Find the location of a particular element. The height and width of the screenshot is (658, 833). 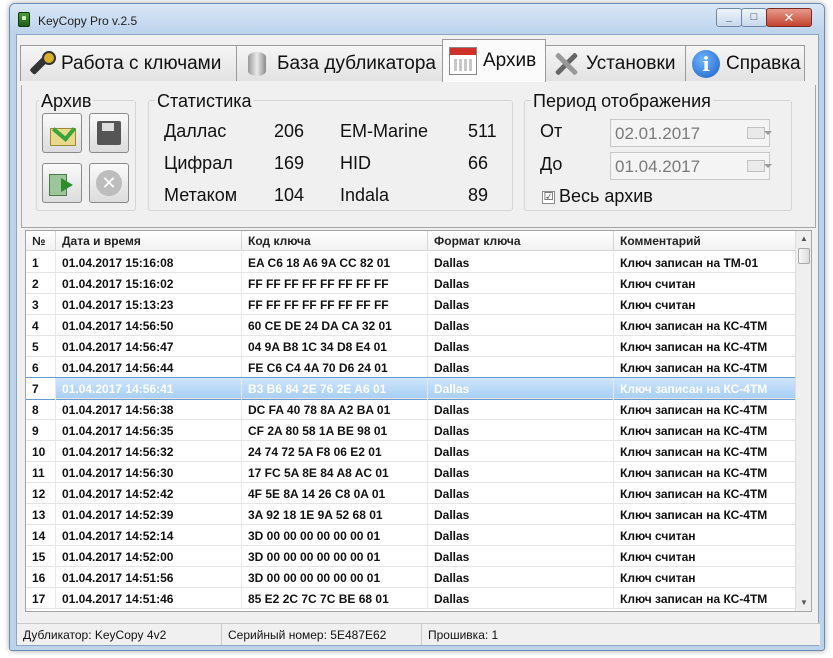

export-archive-button is located at coordinates (62, 183).